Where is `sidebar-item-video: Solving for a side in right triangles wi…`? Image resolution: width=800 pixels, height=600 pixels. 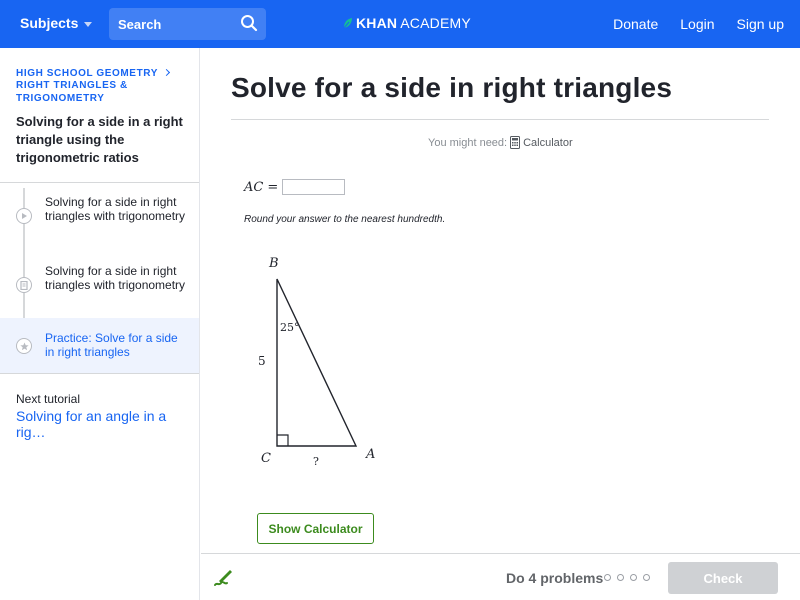 sidebar-item-video: Solving for a side in right triangles wi… is located at coordinates (99, 218).